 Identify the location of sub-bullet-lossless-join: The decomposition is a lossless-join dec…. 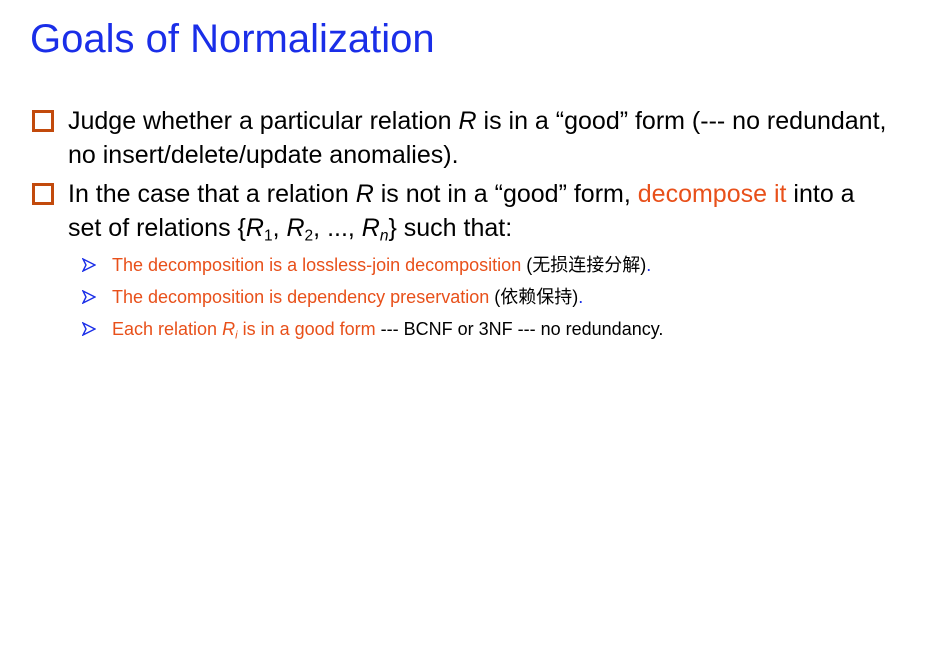
(492, 265).